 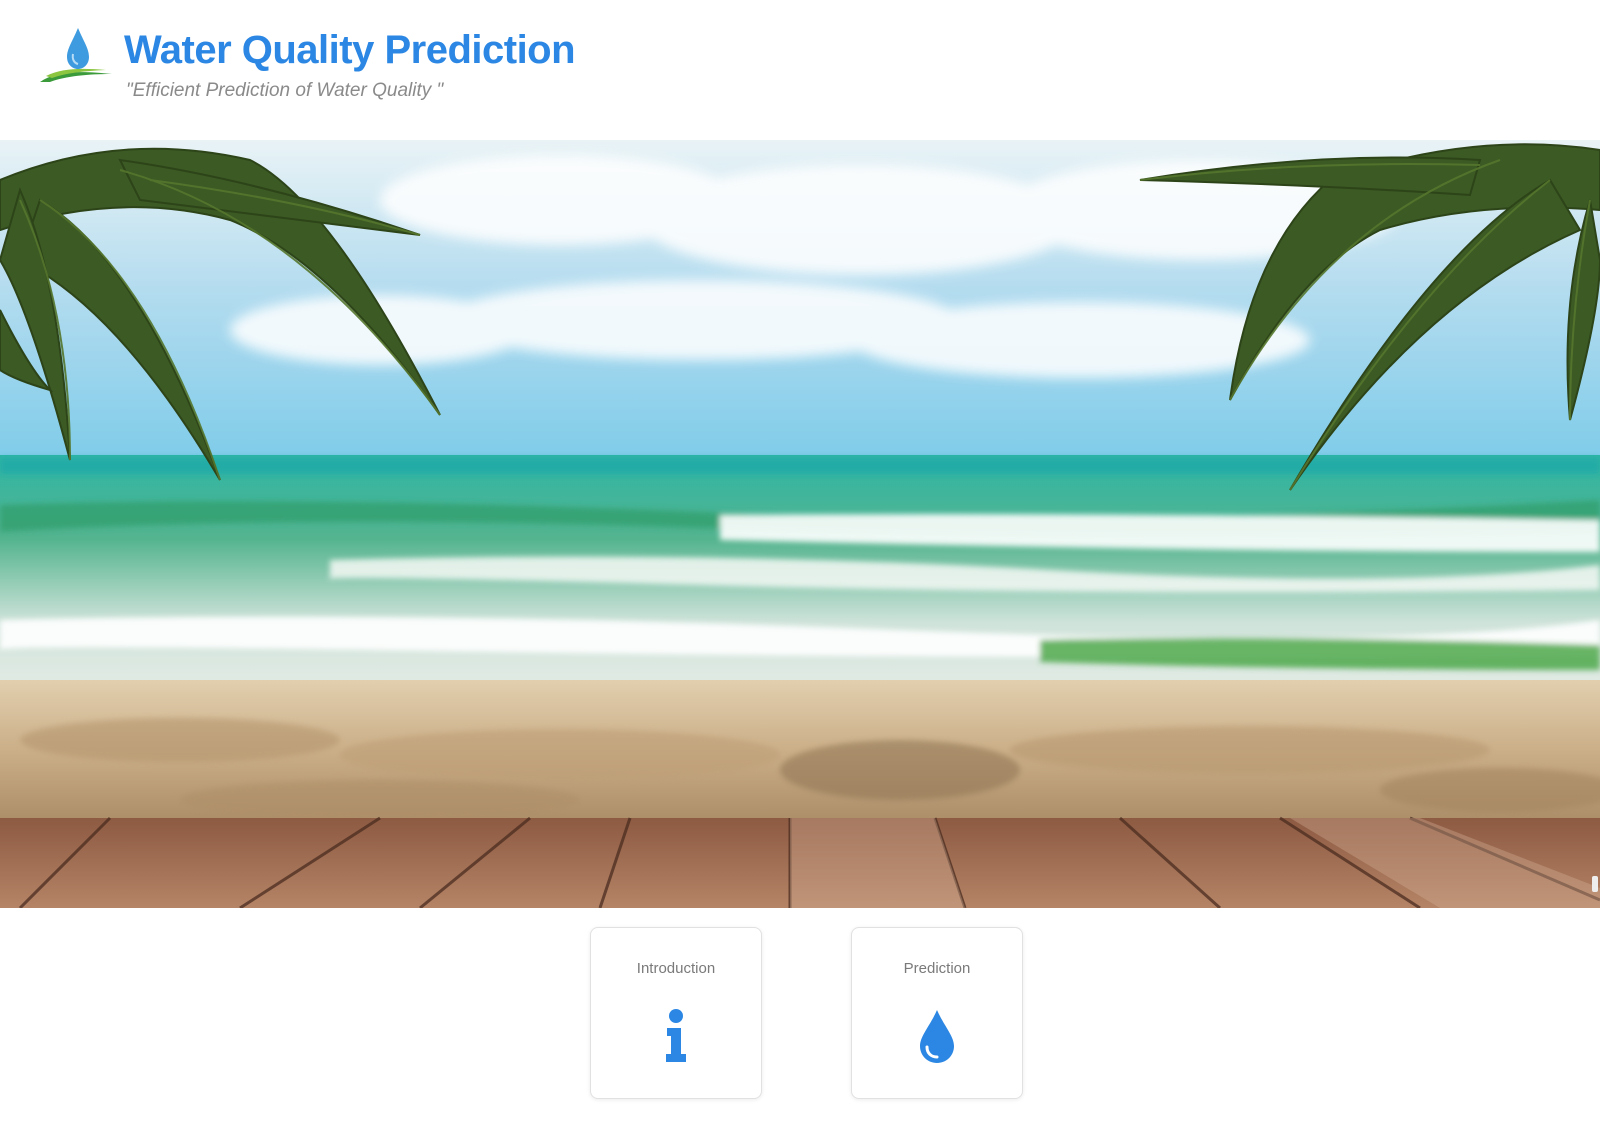 What do you see at coordinates (350, 50) in the screenshot?
I see `app-title: Water Quality Prediction` at bounding box center [350, 50].